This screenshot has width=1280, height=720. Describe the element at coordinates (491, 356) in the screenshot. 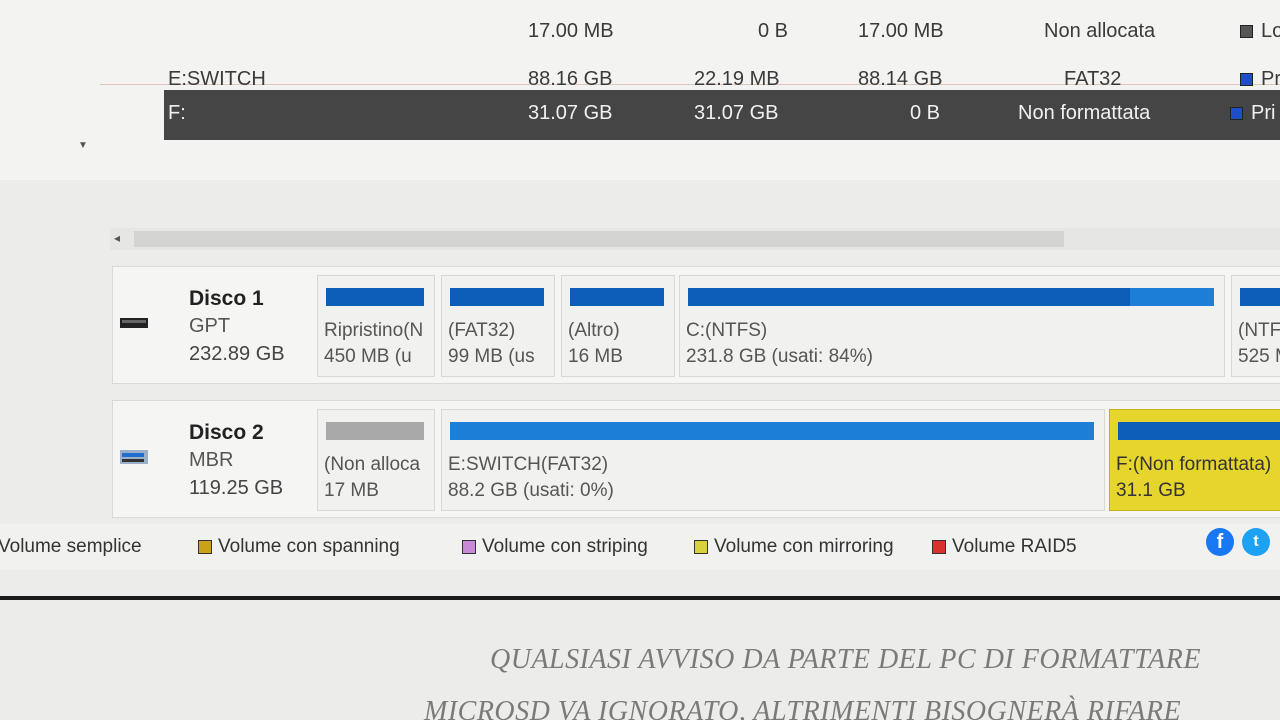

I see `partition-size: 99 MB (us` at that location.